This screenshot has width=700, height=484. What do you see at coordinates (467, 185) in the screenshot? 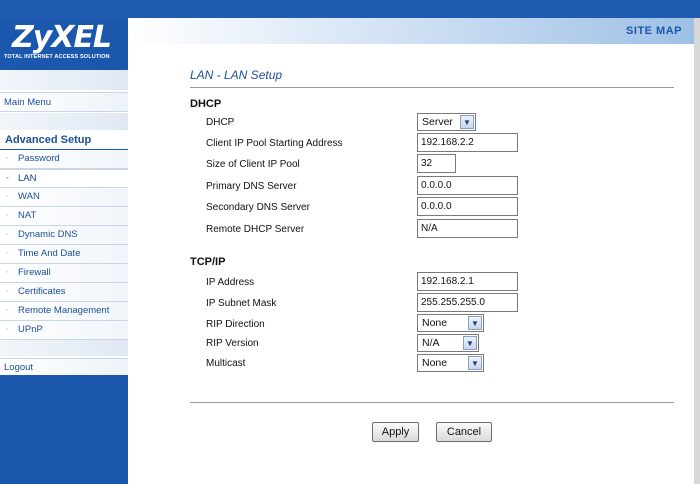
I see `primary-dns-input: 0.0.0.0` at bounding box center [467, 185].